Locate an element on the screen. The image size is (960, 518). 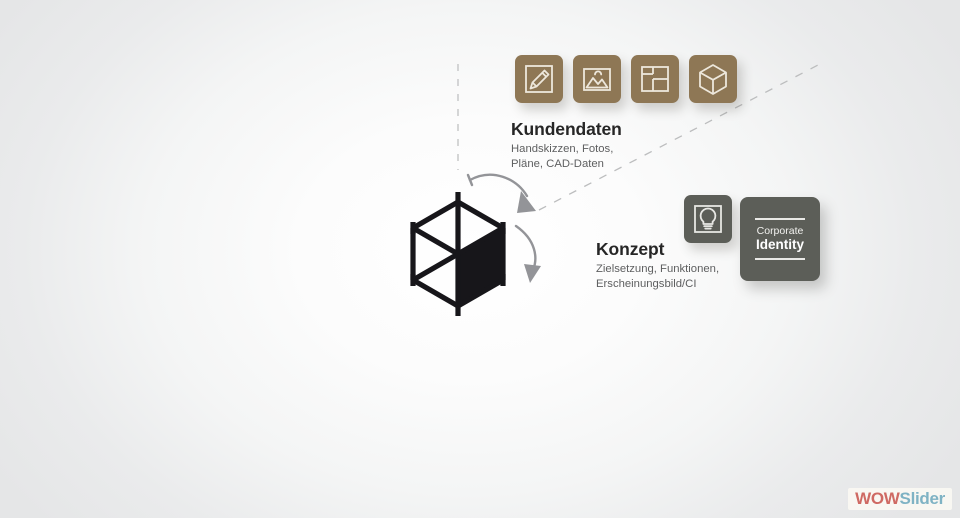
ci-rule-bottom is located at coordinates (780, 259).